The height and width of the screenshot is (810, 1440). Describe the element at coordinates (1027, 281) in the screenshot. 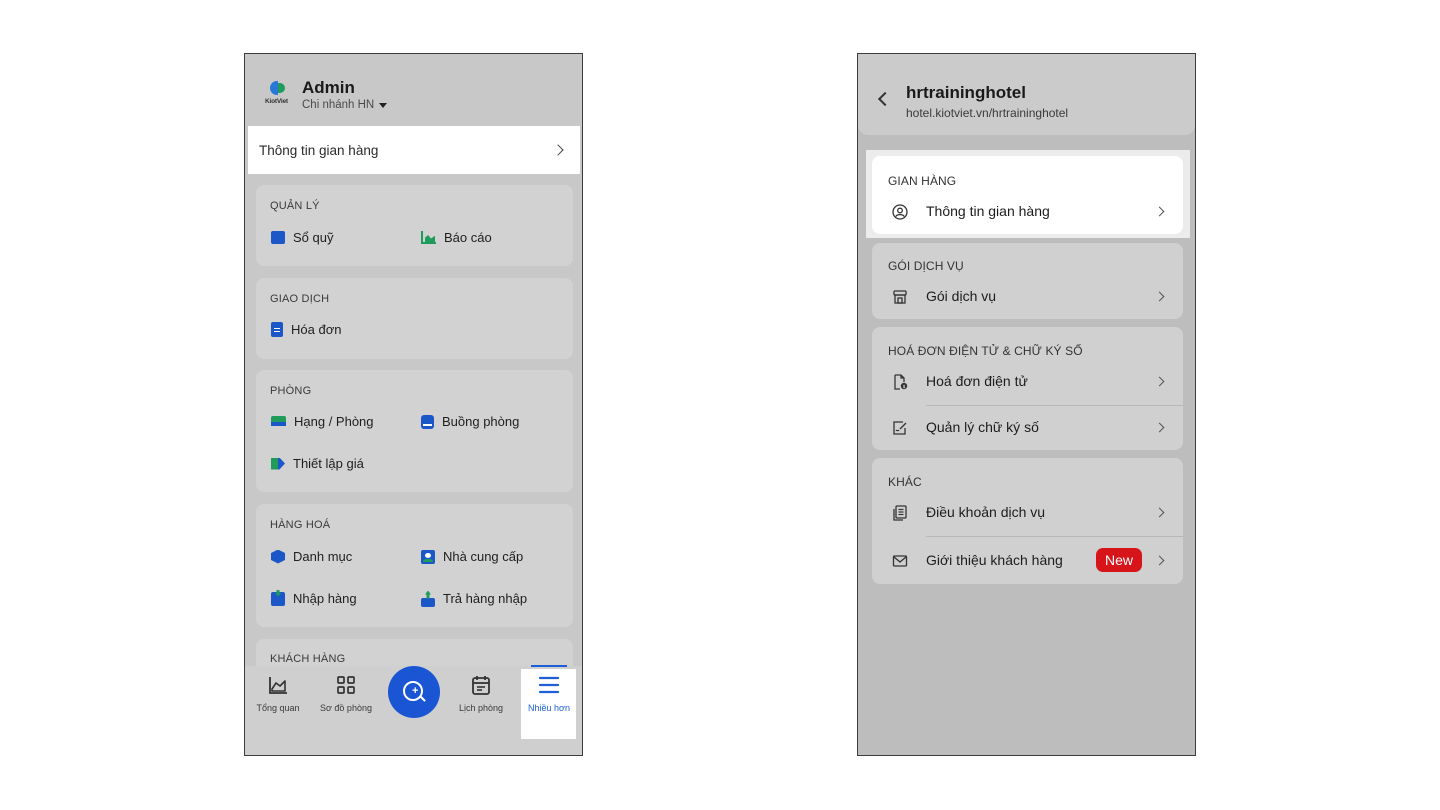

I see `section-service-package: GÓI DỊCH VỤ Gói dịch vụ` at that location.